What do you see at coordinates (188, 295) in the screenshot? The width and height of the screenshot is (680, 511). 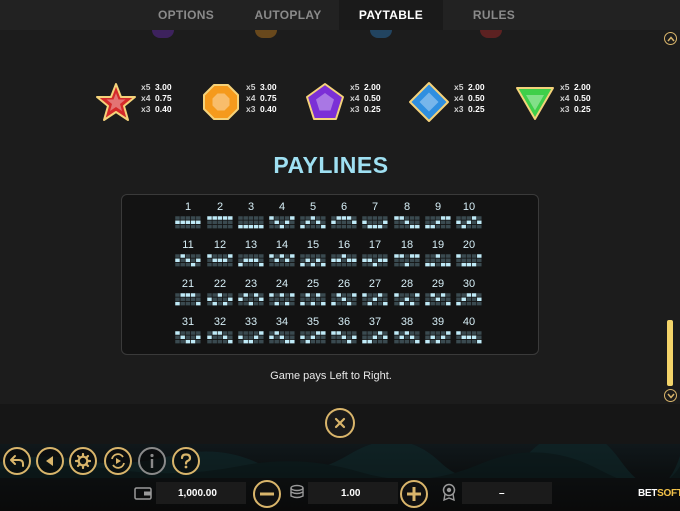 I see `payline-21: 21` at bounding box center [188, 295].